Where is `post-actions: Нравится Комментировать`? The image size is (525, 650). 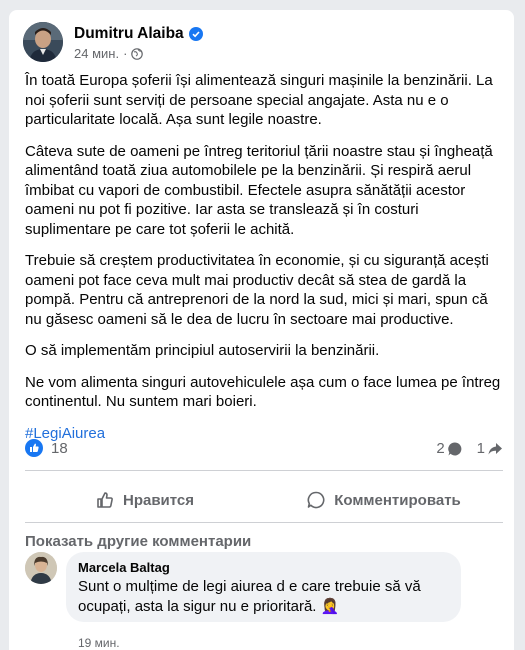
post-actions: Нравится Комментировать is located at coordinates (264, 500).